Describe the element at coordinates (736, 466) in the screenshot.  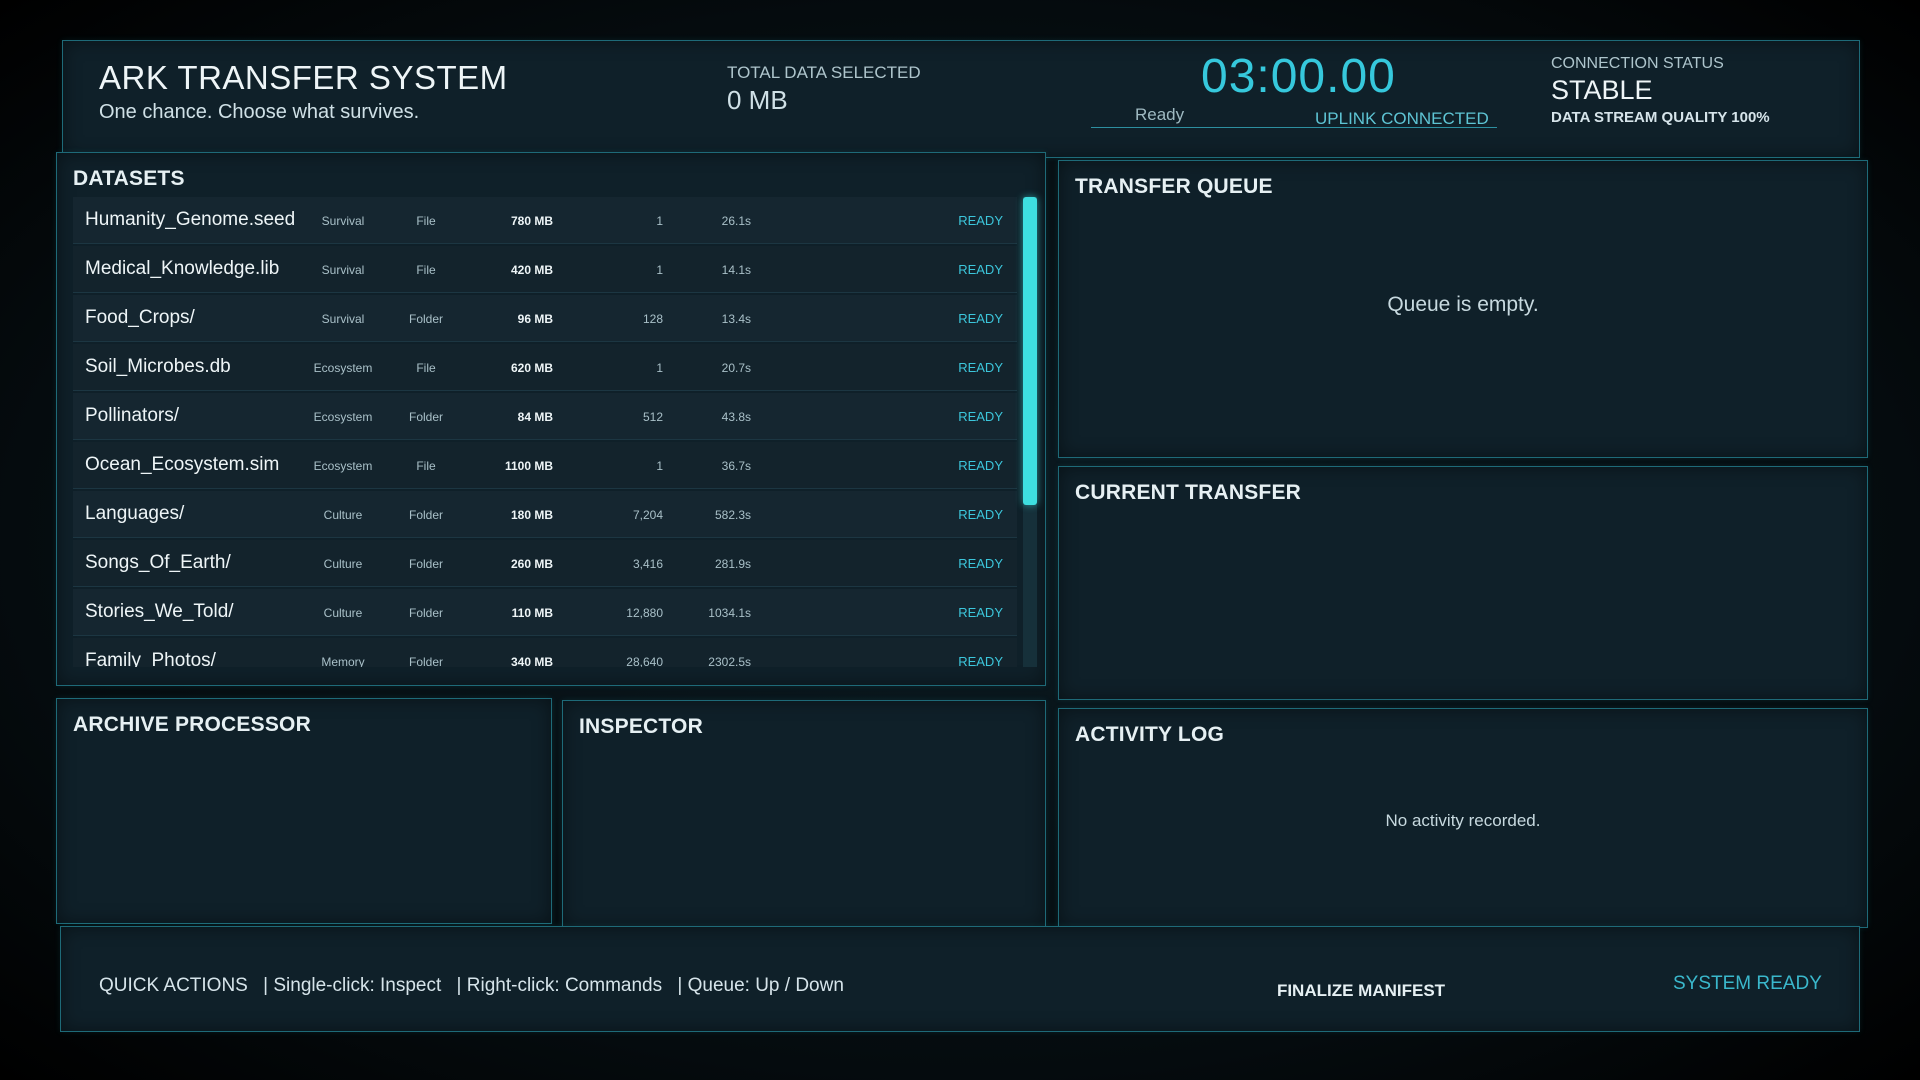
I see `dataset-transfer-time: 36.7s` at that location.